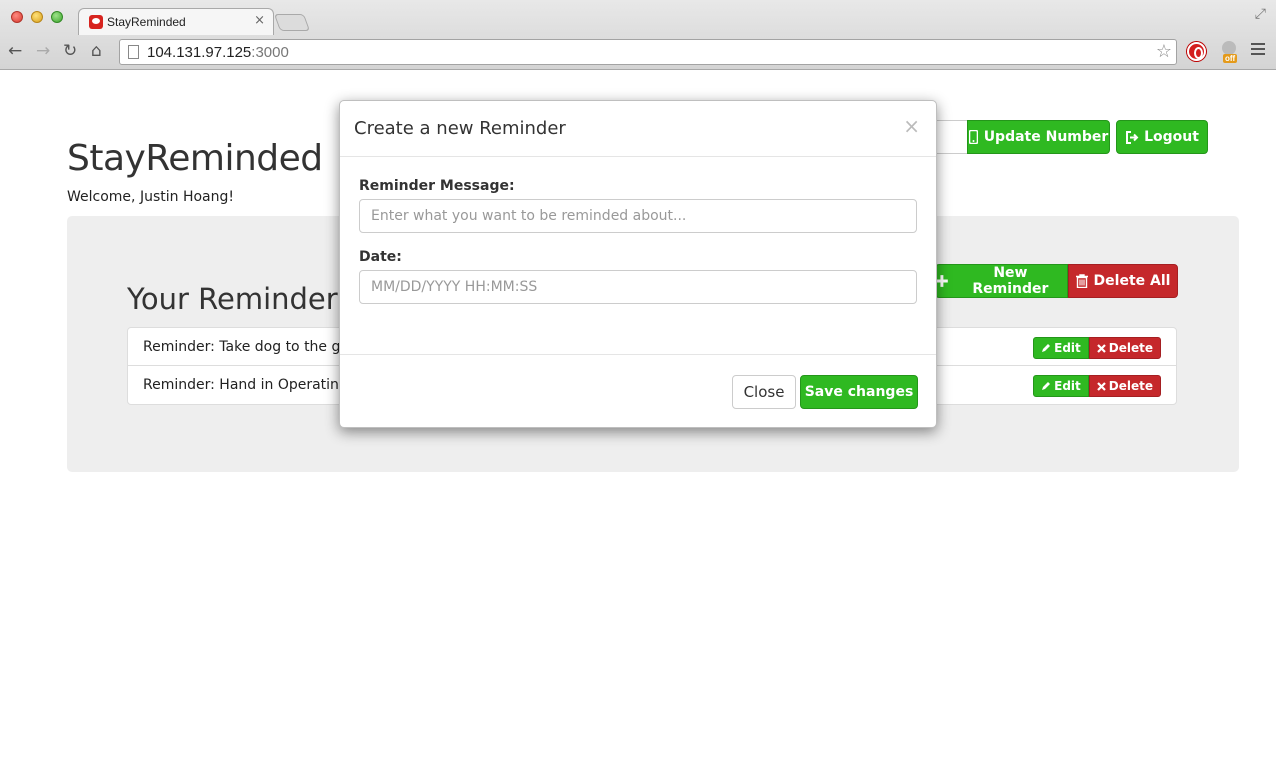 This screenshot has width=1276, height=768. I want to click on delete-all-button: Delete All, so click(1123, 281).